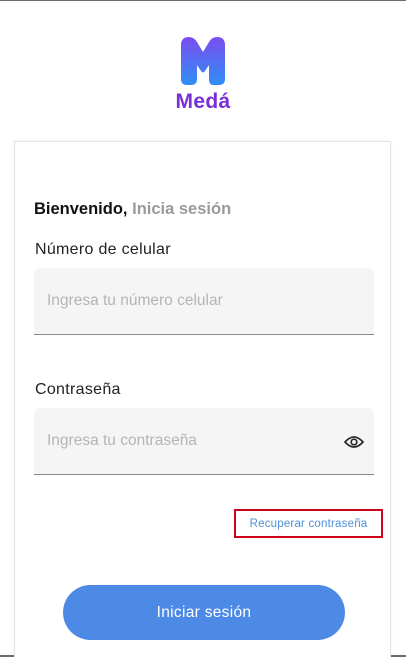 This screenshot has width=406, height=657. I want to click on password-input, so click(204, 441).